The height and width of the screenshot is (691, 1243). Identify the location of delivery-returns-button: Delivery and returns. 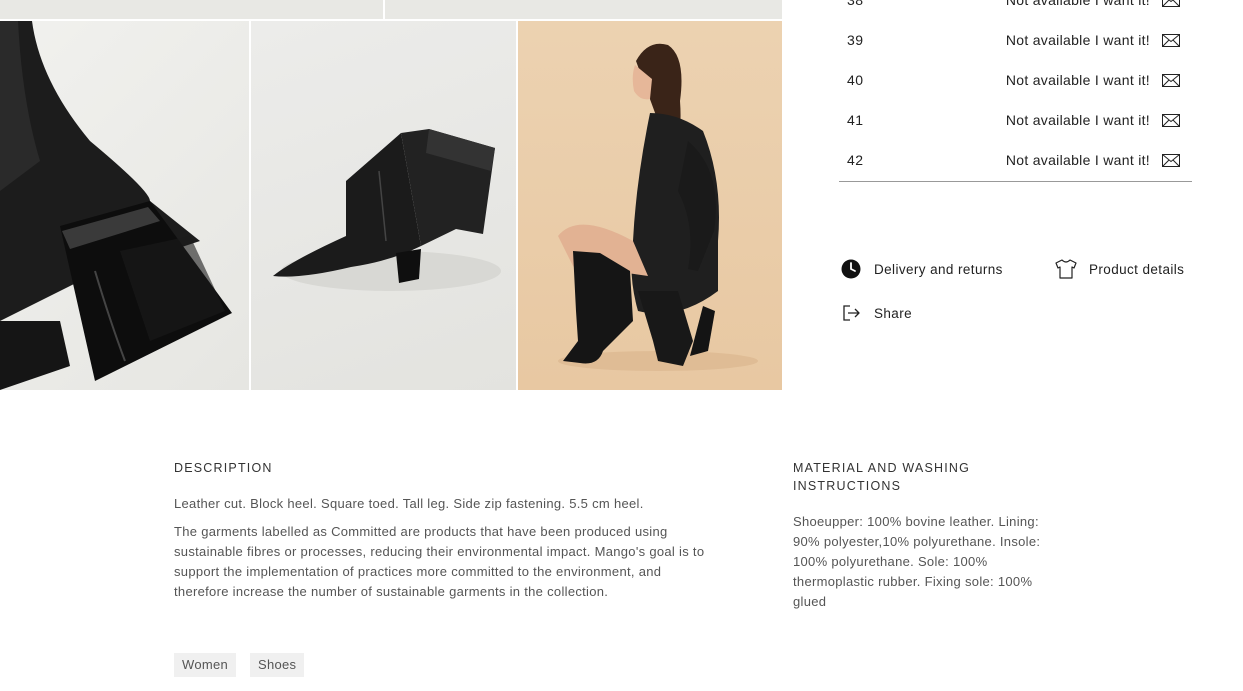
(921, 269).